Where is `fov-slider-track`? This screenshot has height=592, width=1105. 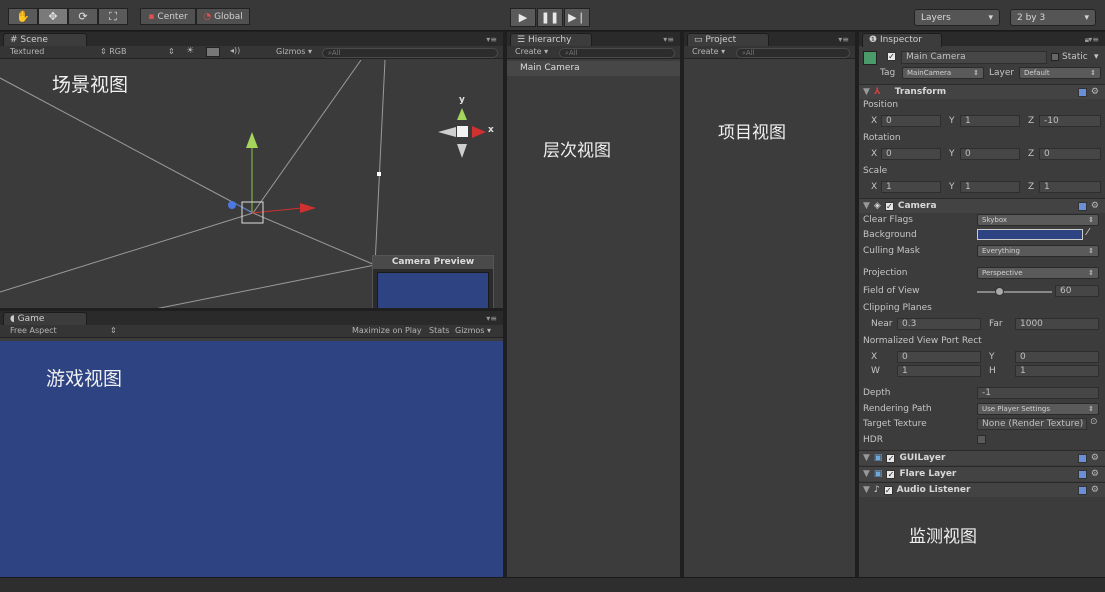 fov-slider-track is located at coordinates (1014, 292).